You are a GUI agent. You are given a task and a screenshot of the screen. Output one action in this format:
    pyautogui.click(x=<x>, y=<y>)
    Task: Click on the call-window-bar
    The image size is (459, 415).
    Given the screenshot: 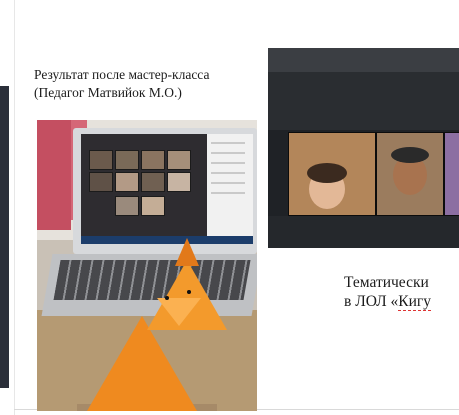 What is the action you would take?
    pyautogui.click(x=363, y=60)
    